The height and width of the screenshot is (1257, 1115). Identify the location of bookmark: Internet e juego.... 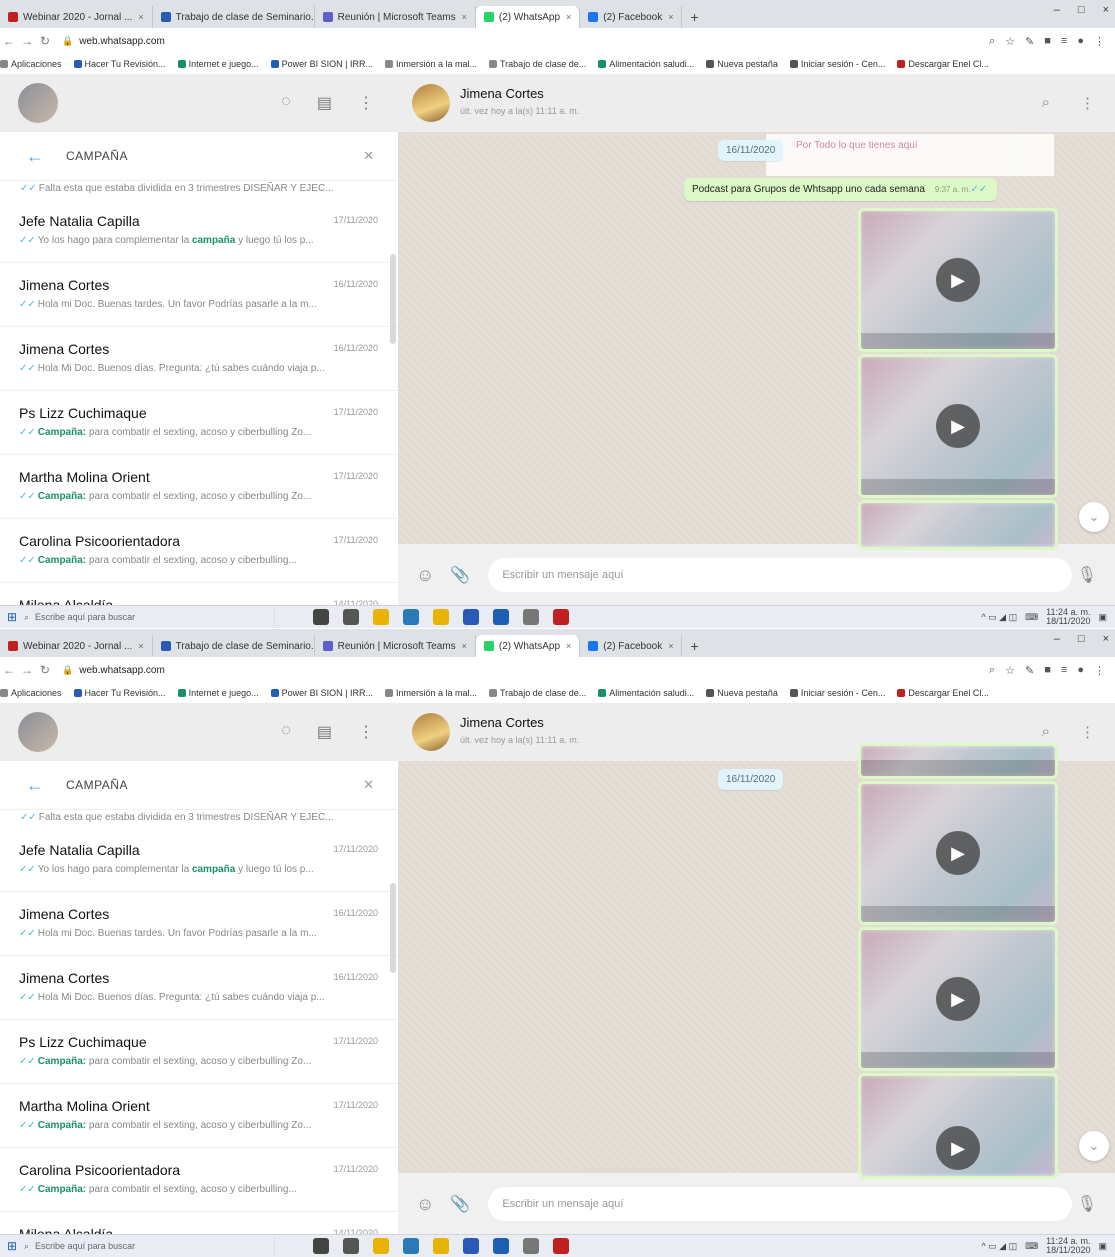
(218, 64).